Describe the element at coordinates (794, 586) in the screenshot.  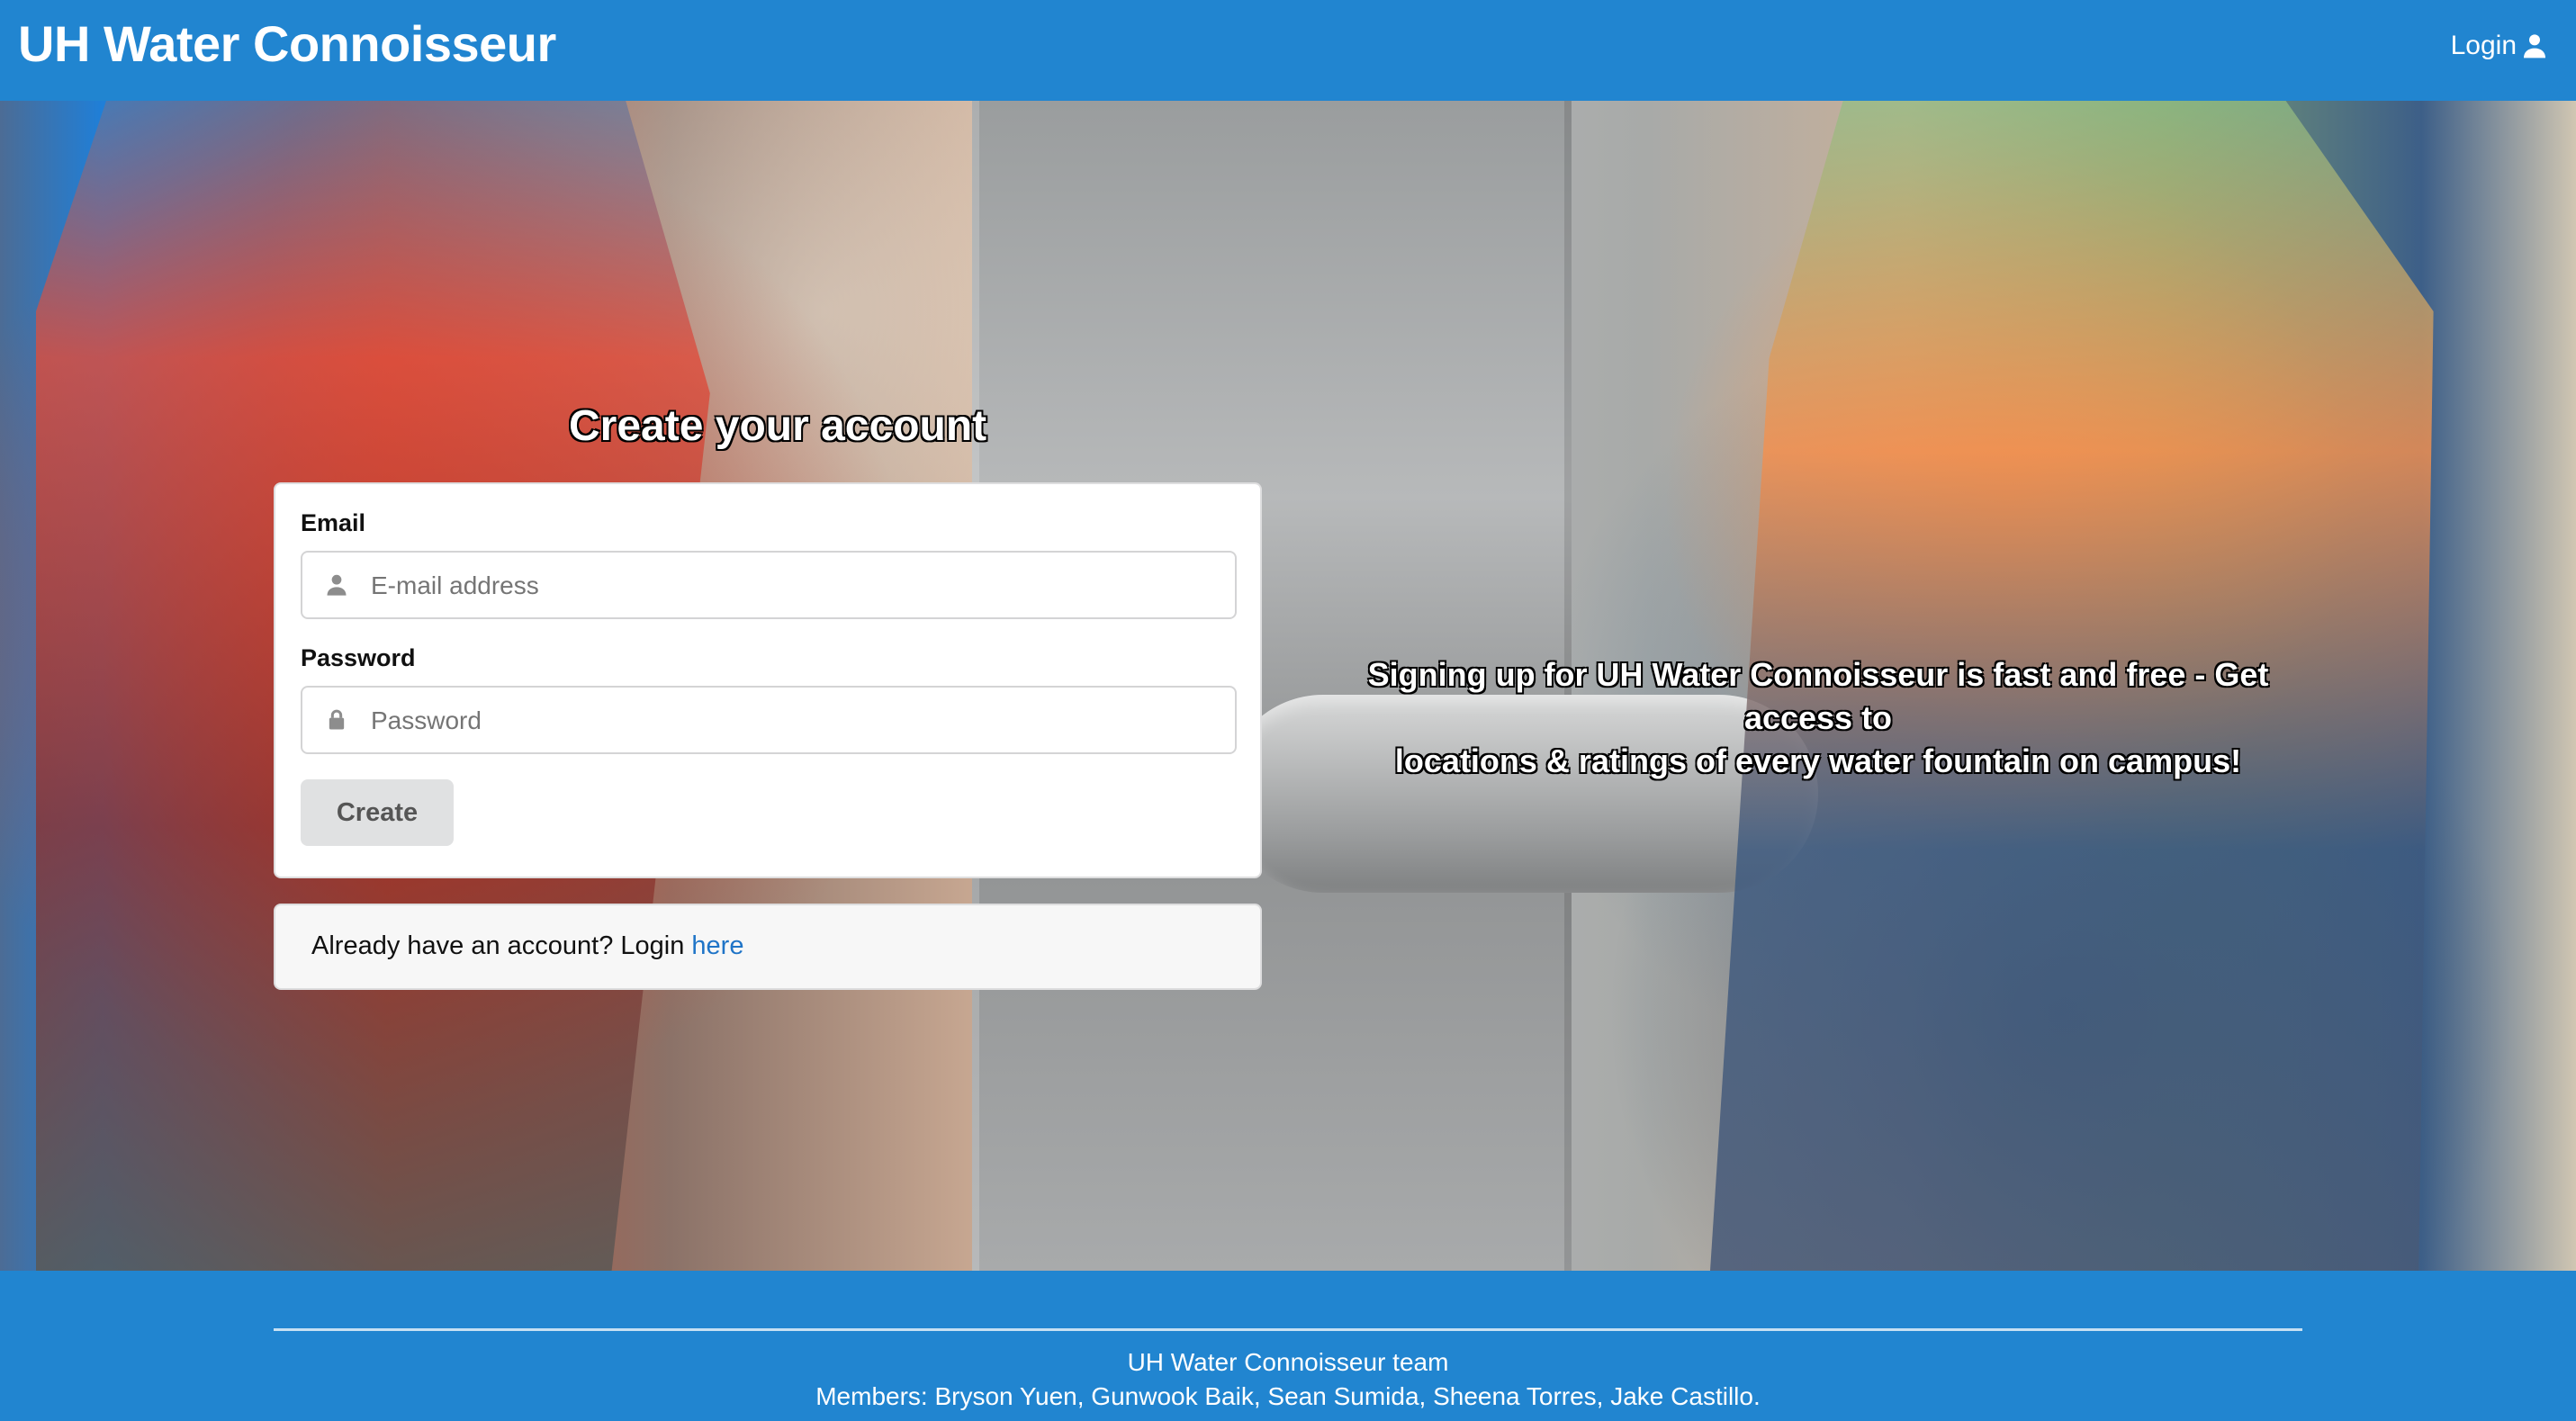
I see `email-input` at that location.